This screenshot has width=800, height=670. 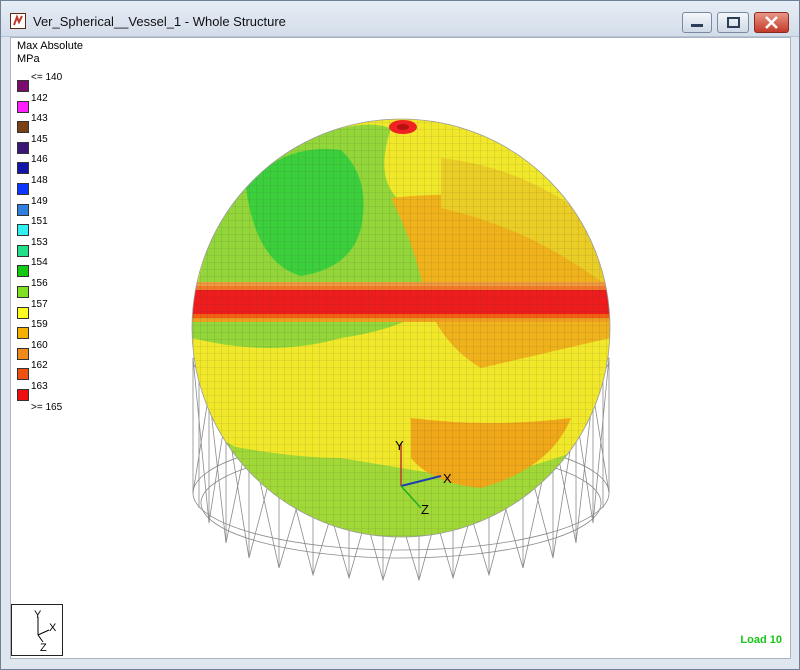 What do you see at coordinates (697, 25) in the screenshot?
I see `minimize-icon` at bounding box center [697, 25].